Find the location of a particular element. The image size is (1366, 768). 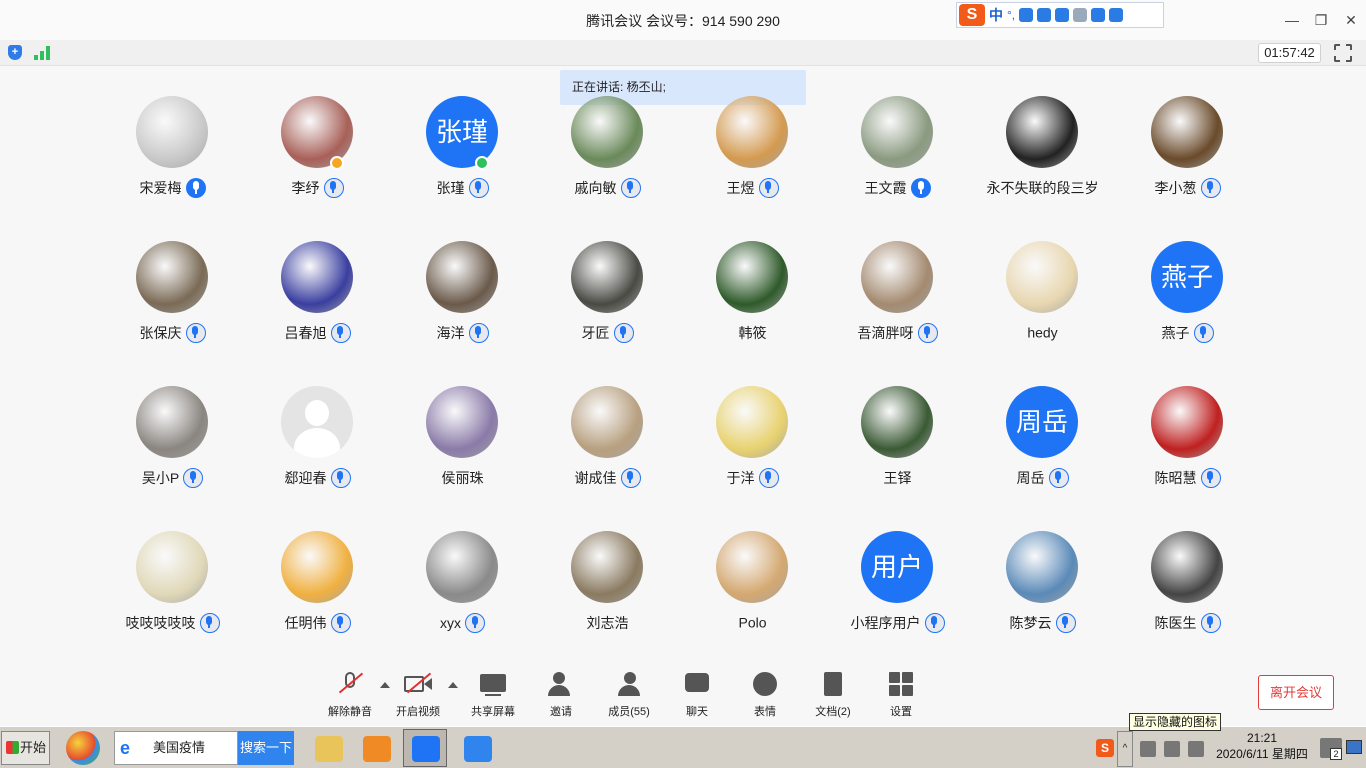

participant-tile: 宋爱梅 is located at coordinates (172, 168).